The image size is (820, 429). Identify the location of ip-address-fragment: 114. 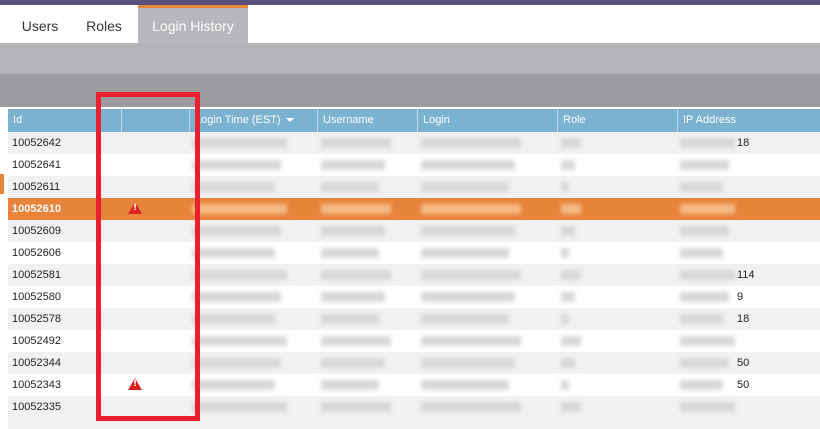
(746, 275).